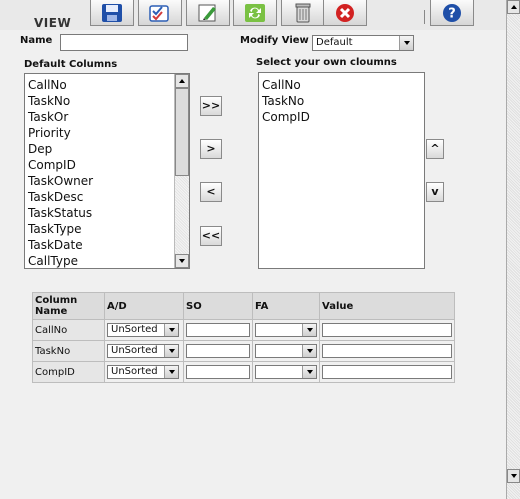 Image resolution: width=520 pixels, height=499 pixels. What do you see at coordinates (211, 149) in the screenshot?
I see `add-button: >` at bounding box center [211, 149].